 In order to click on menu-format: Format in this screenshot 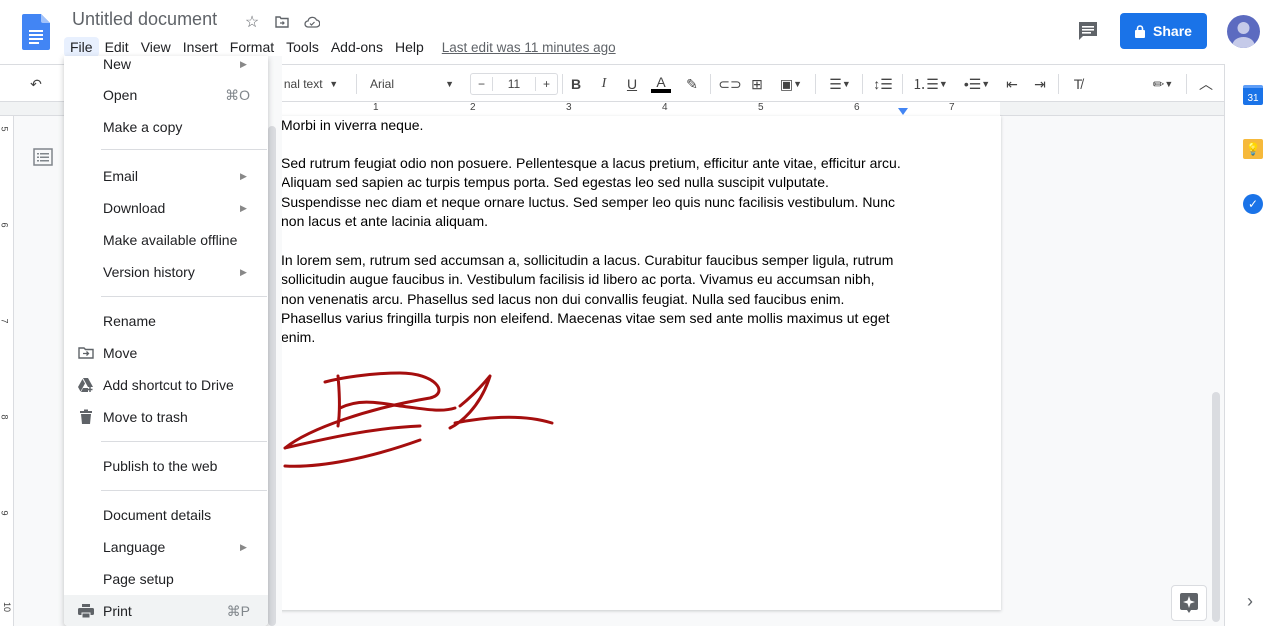, I will do `click(252, 47)`.